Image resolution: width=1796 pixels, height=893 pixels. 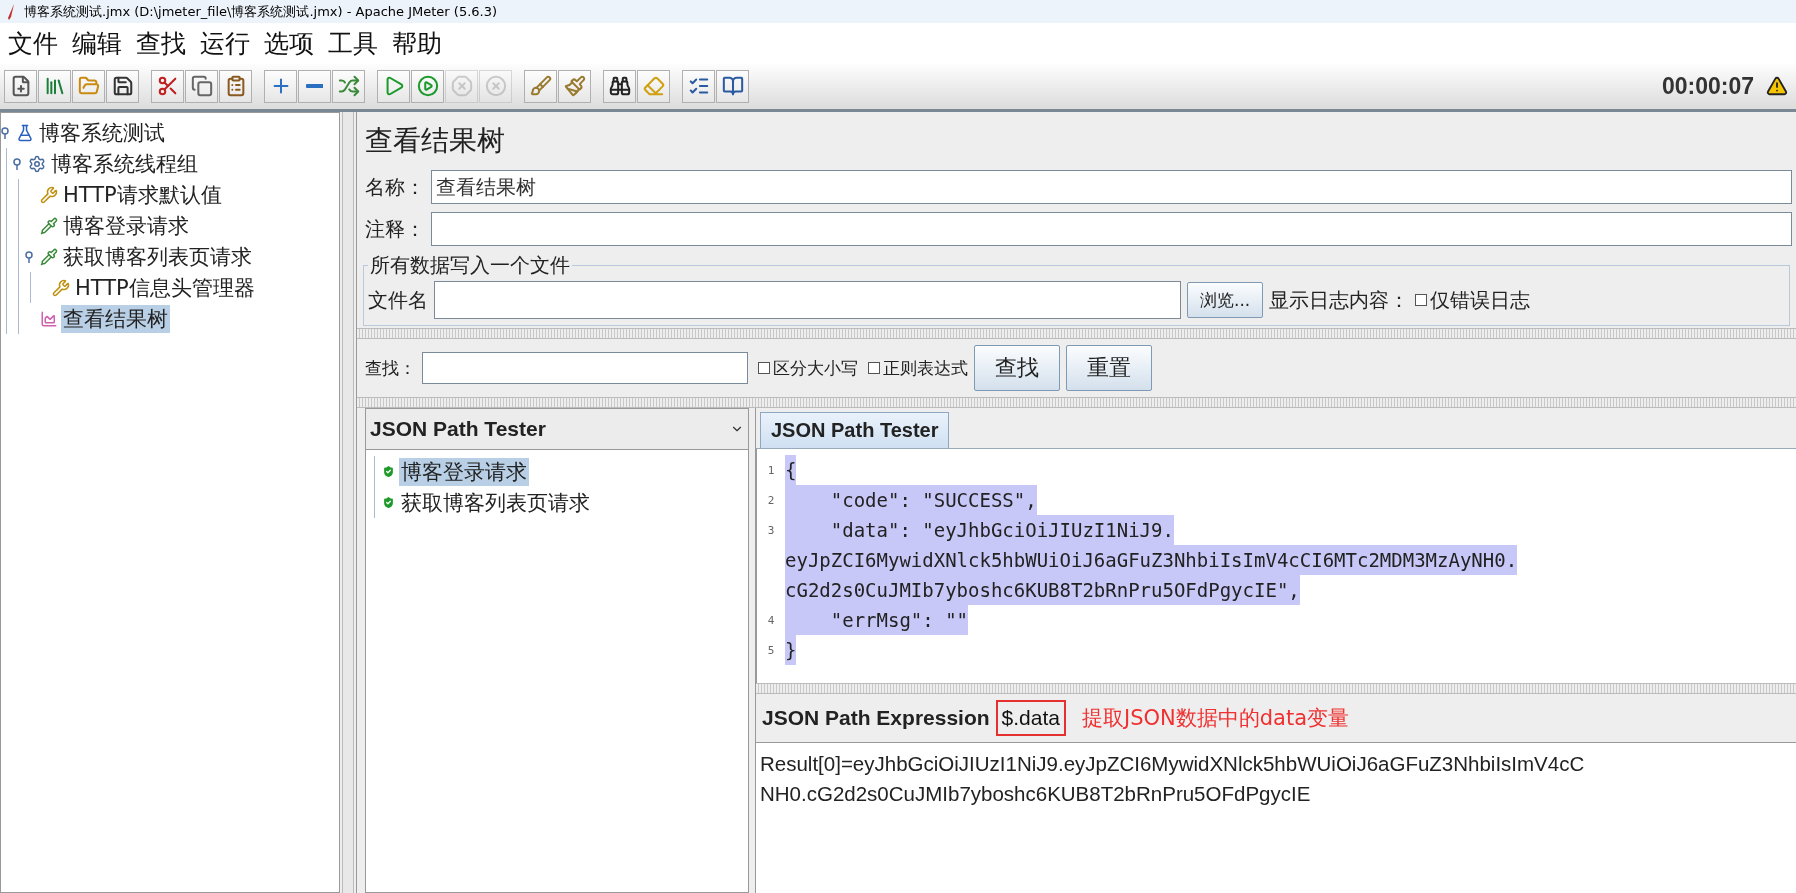 What do you see at coordinates (126, 225) in the screenshot?
I see `tree-item: 博客登录请求` at bounding box center [126, 225].